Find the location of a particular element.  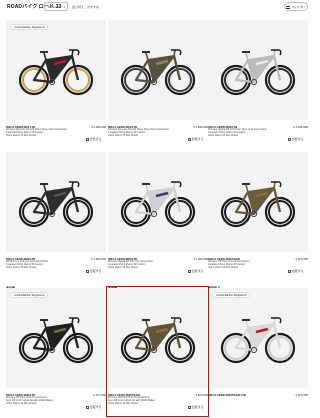

model-filter-label: Orca aero is located at coordinates (55, 7).